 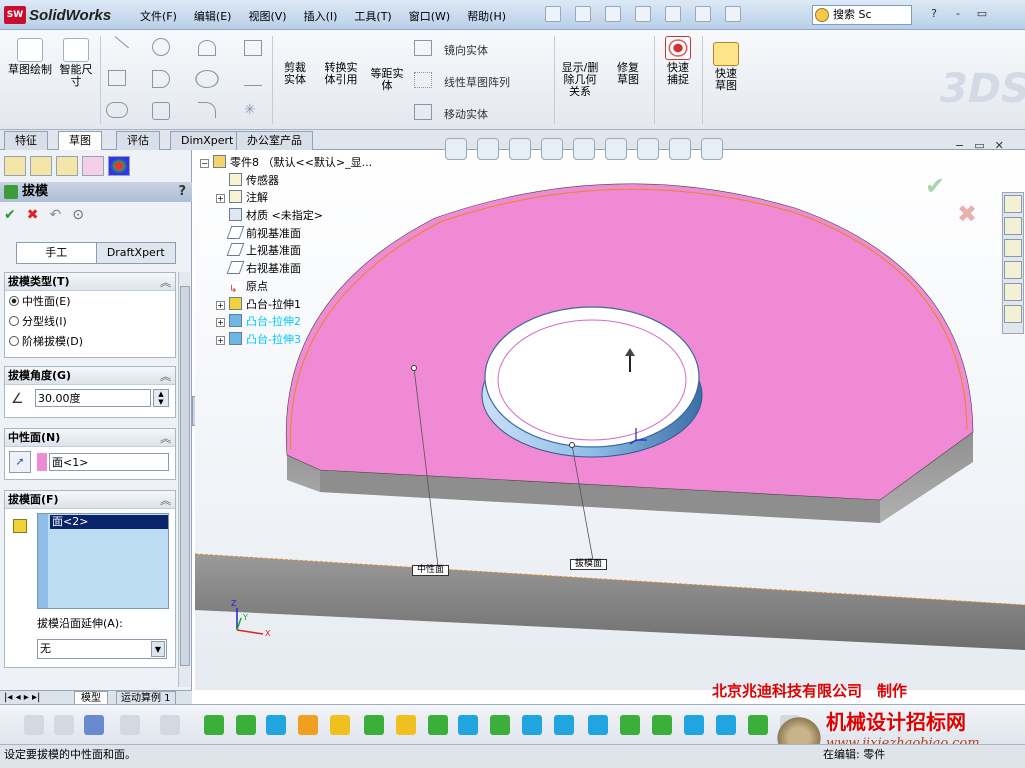 What do you see at coordinates (20, 462) in the screenshot?
I see `reverse-direction-icon: ➚` at bounding box center [20, 462].